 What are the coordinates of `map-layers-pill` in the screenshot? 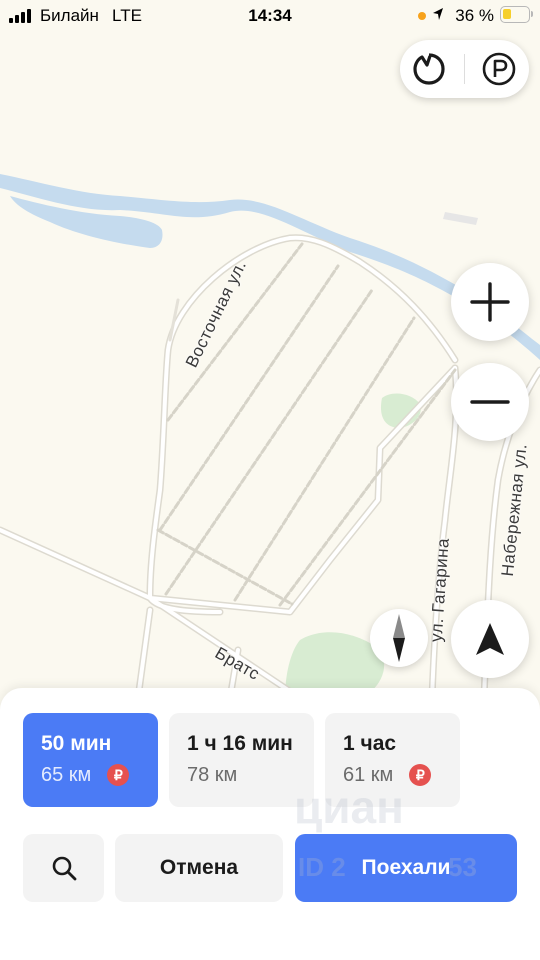 It's located at (464, 69).